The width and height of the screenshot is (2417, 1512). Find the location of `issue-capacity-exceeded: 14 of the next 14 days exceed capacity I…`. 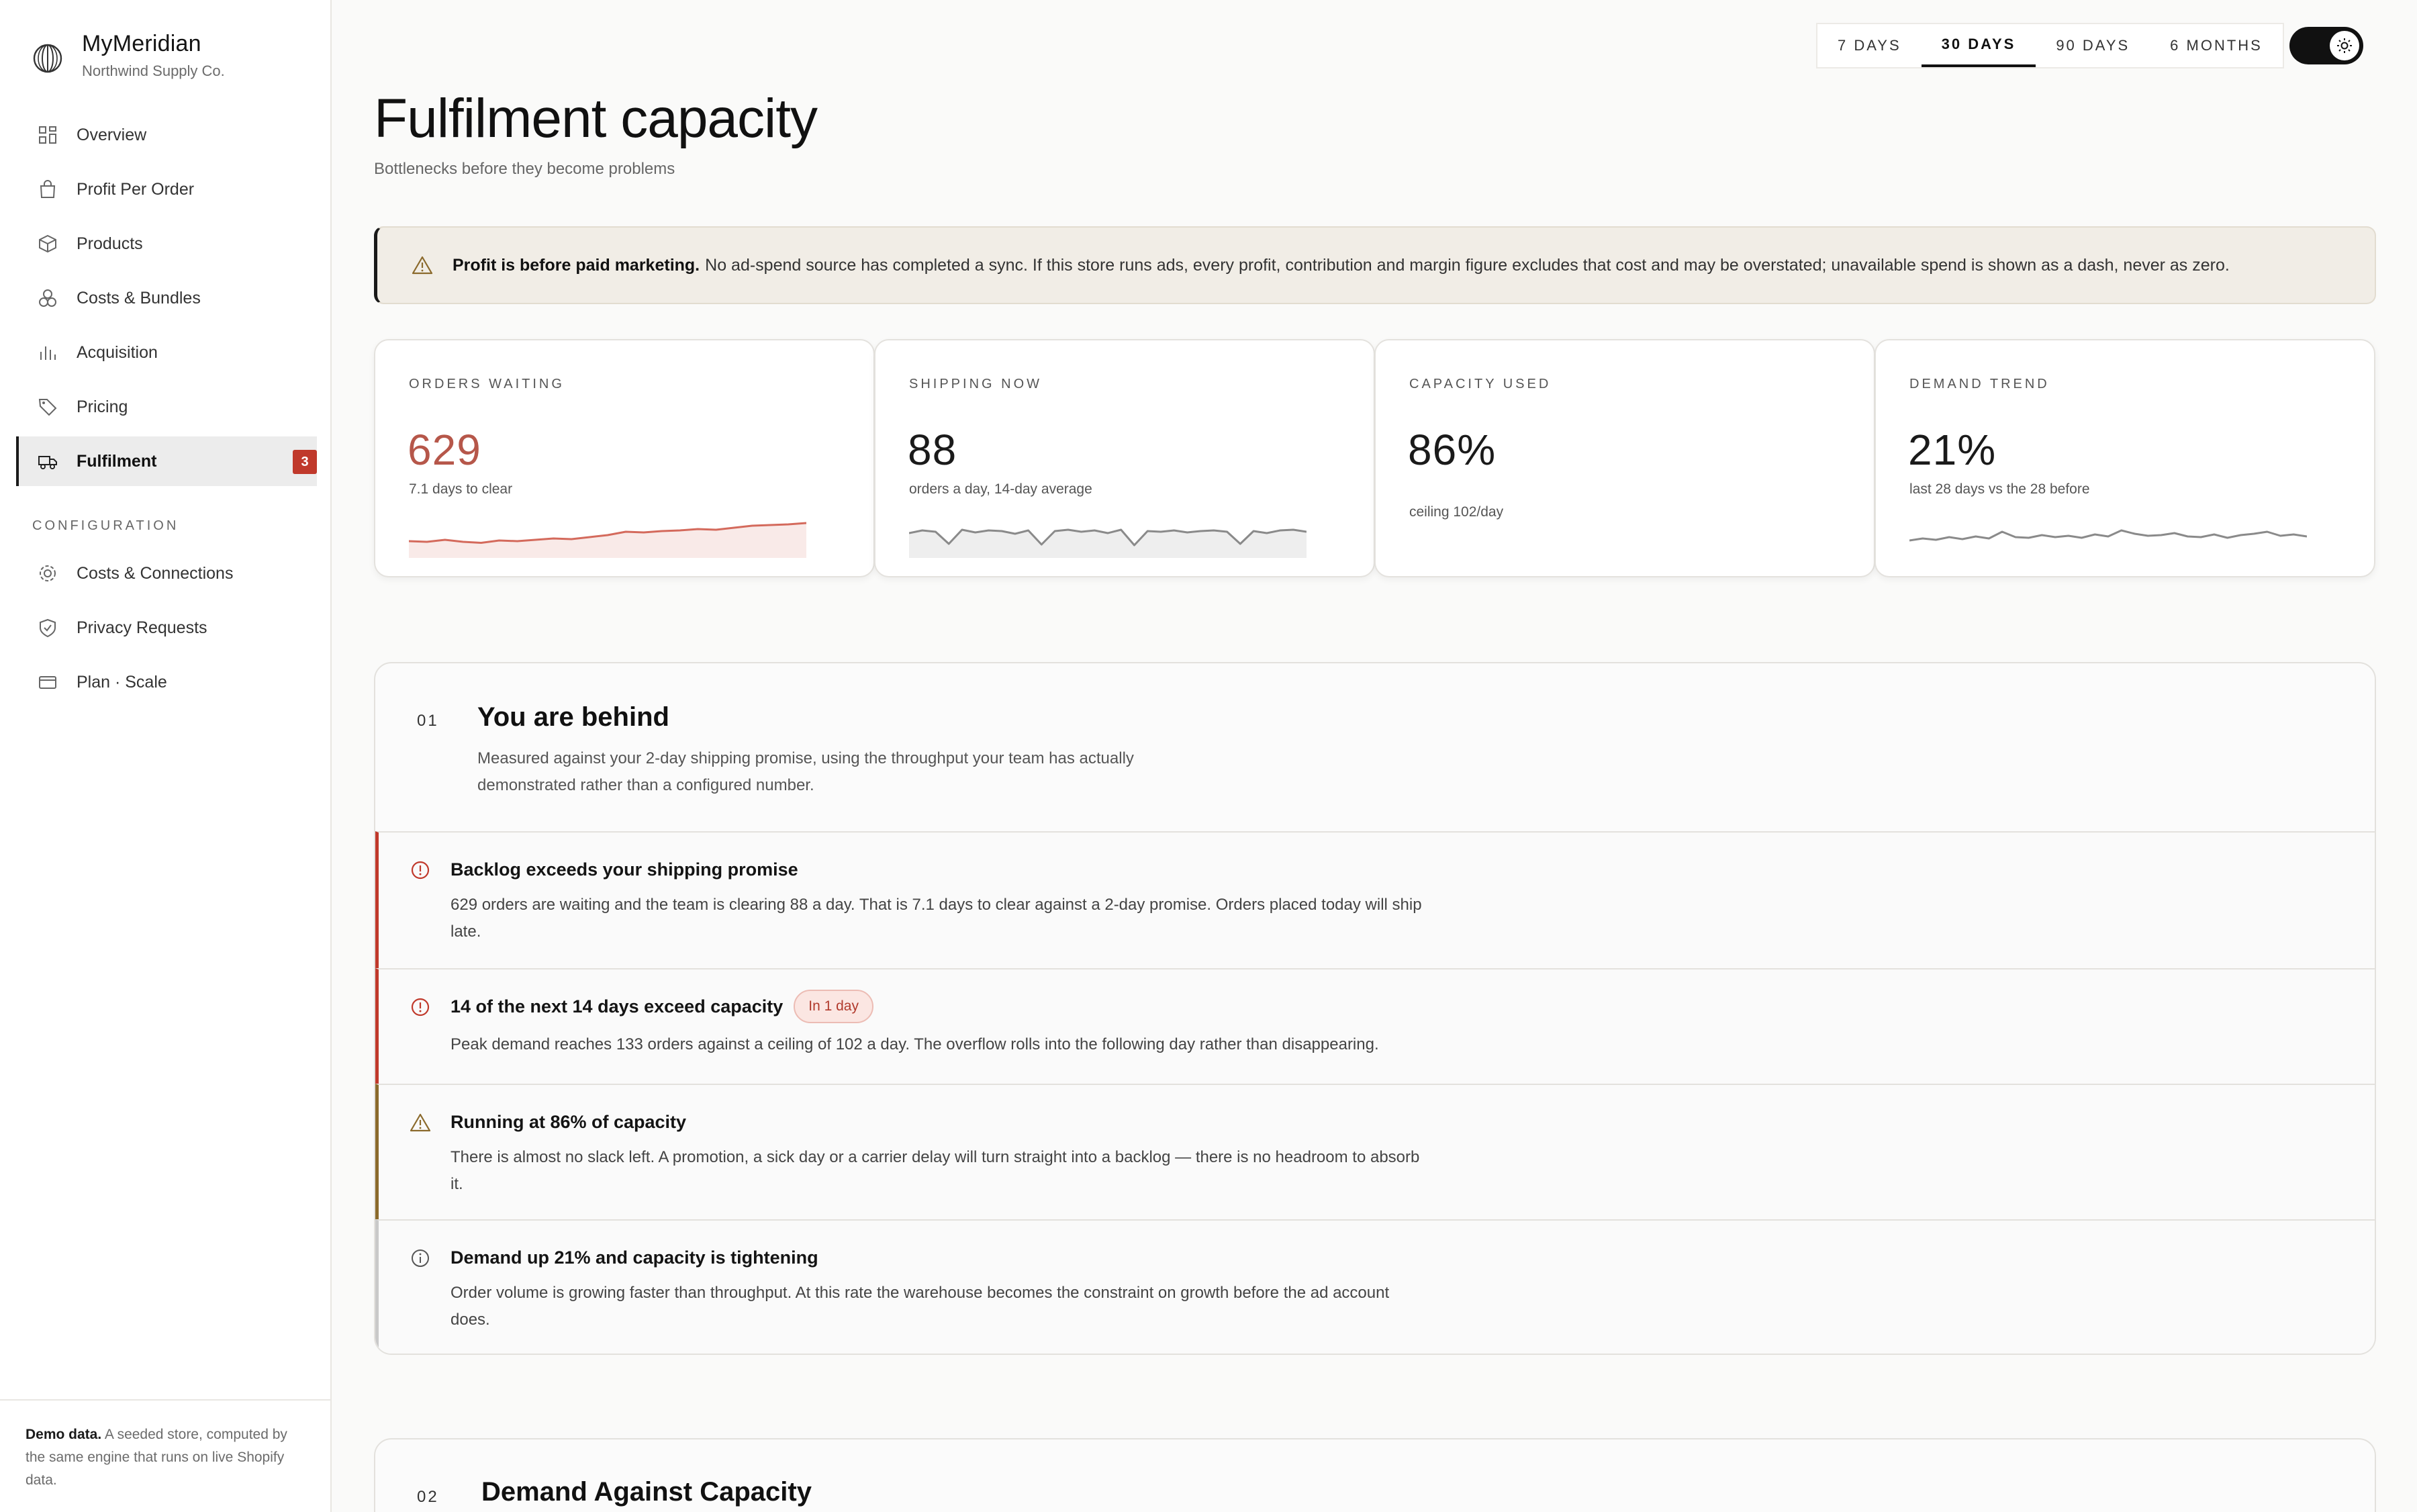

issue-capacity-exceeded: 14 of the next 14 days exceed capacity I… is located at coordinates (1375, 1026).